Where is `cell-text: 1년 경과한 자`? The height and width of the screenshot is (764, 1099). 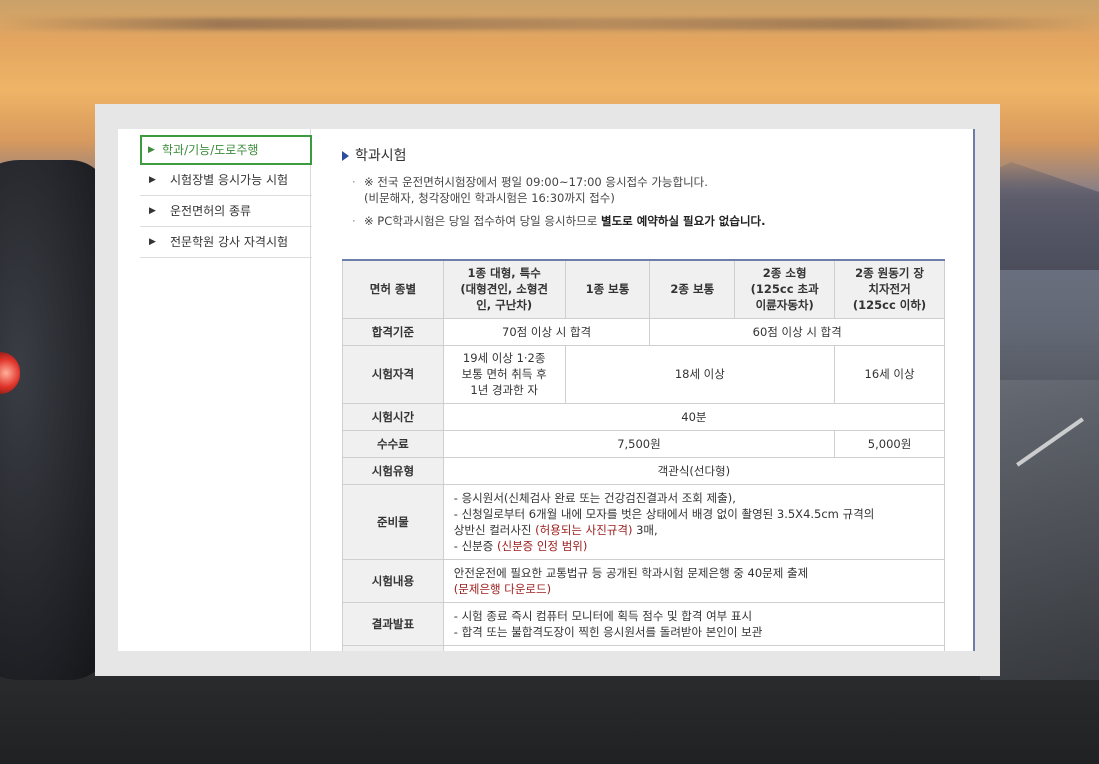 cell-text: 1년 경과한 자 is located at coordinates (504, 390).